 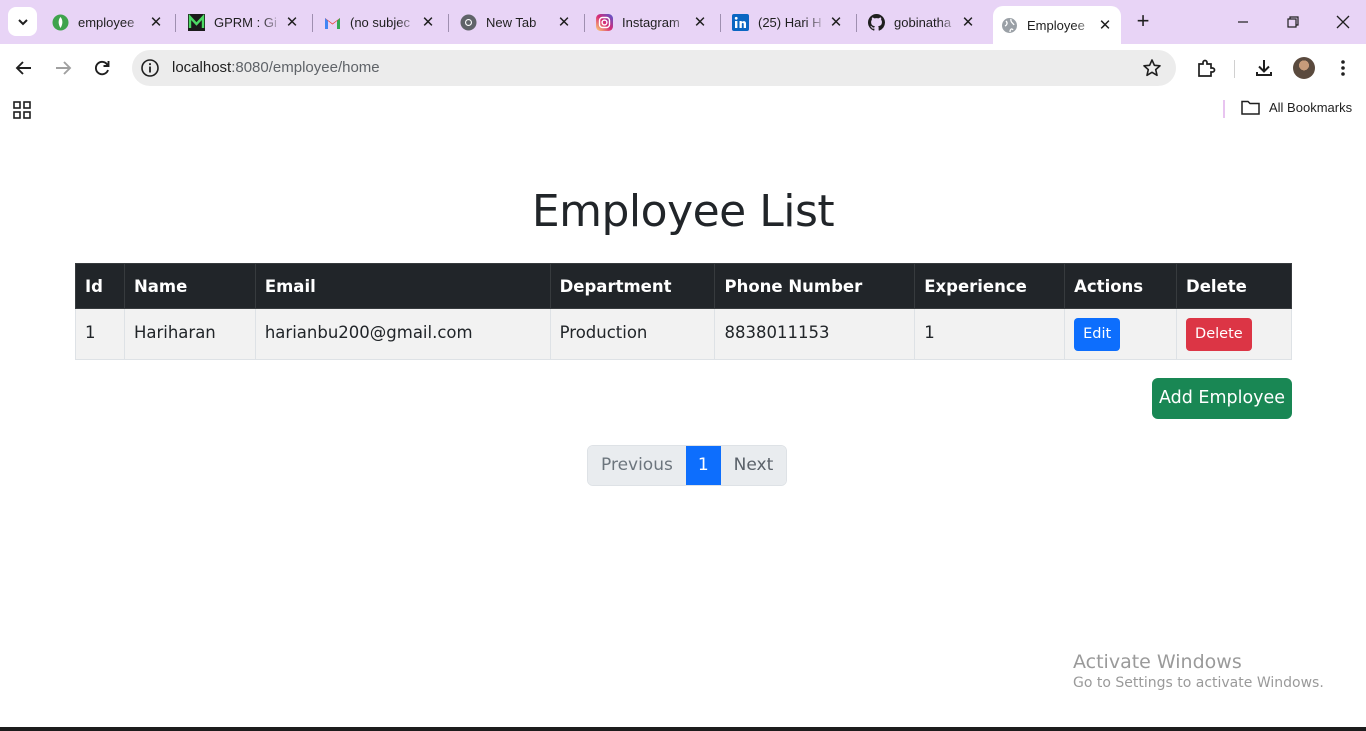 I want to click on forward-button, so click(x=63, y=68).